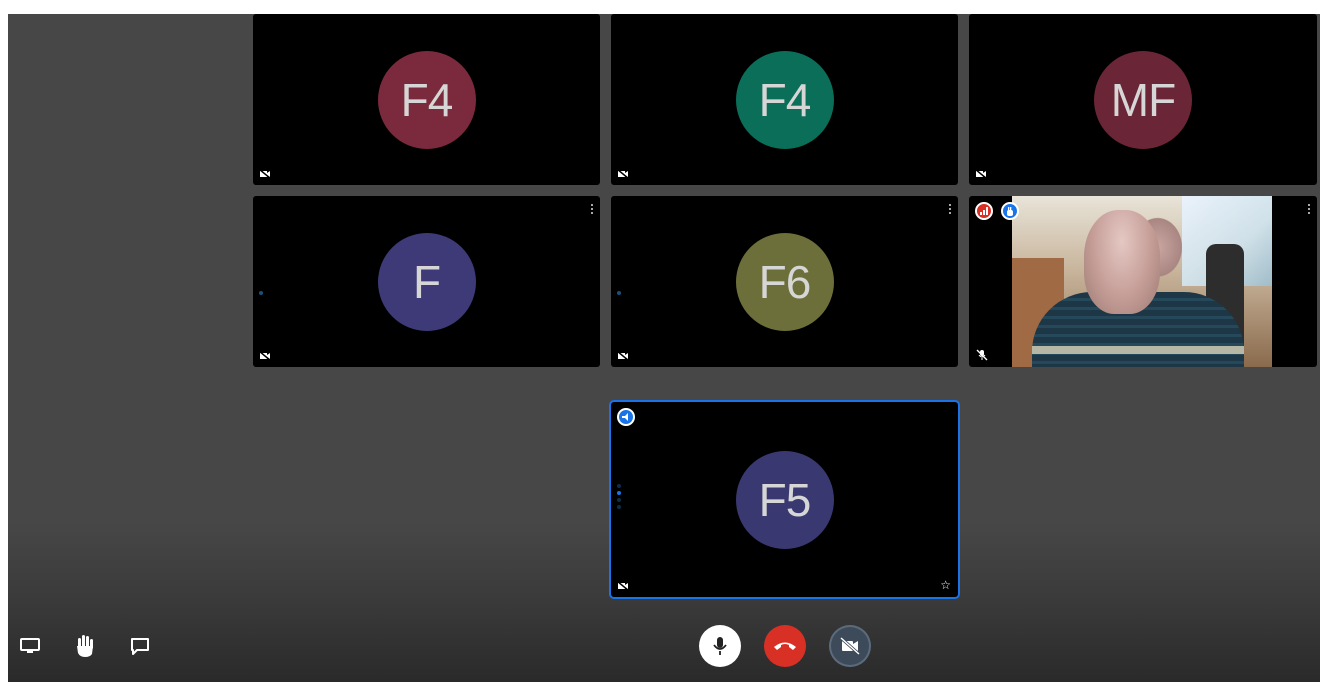 This screenshot has height=682, width=1320. I want to click on participant-tile-3: MF, so click(1143, 99).